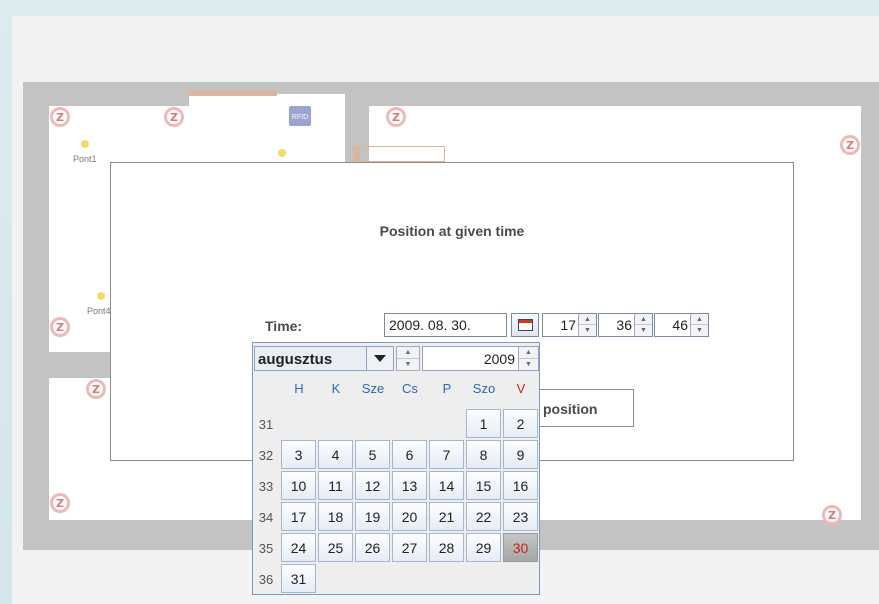  I want to click on day-cell: 16, so click(520, 485).